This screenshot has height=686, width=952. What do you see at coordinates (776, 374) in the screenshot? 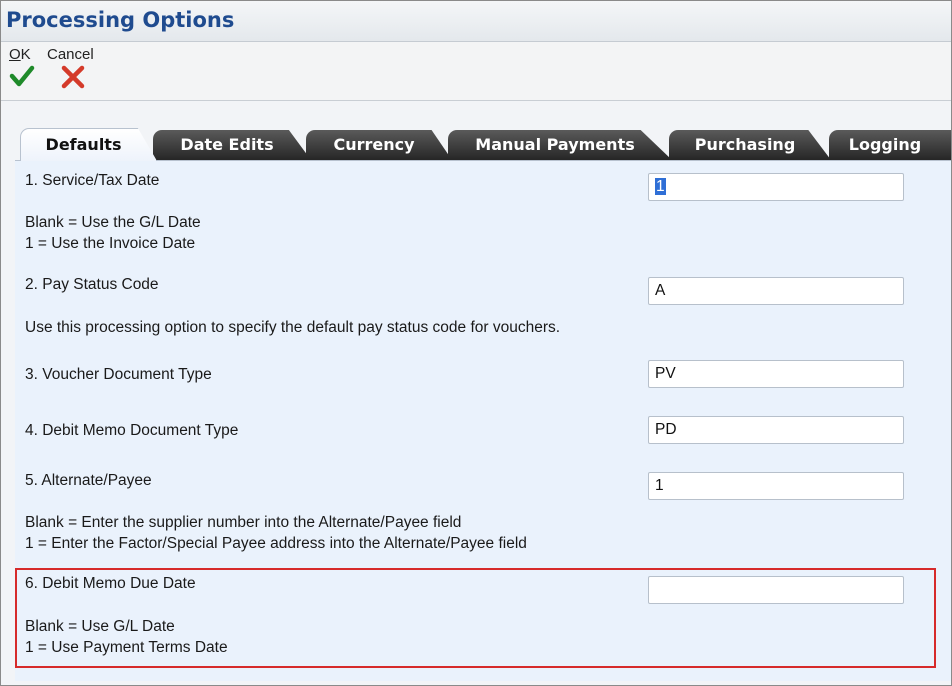
I see `voucher-document-type-field: PV` at bounding box center [776, 374].